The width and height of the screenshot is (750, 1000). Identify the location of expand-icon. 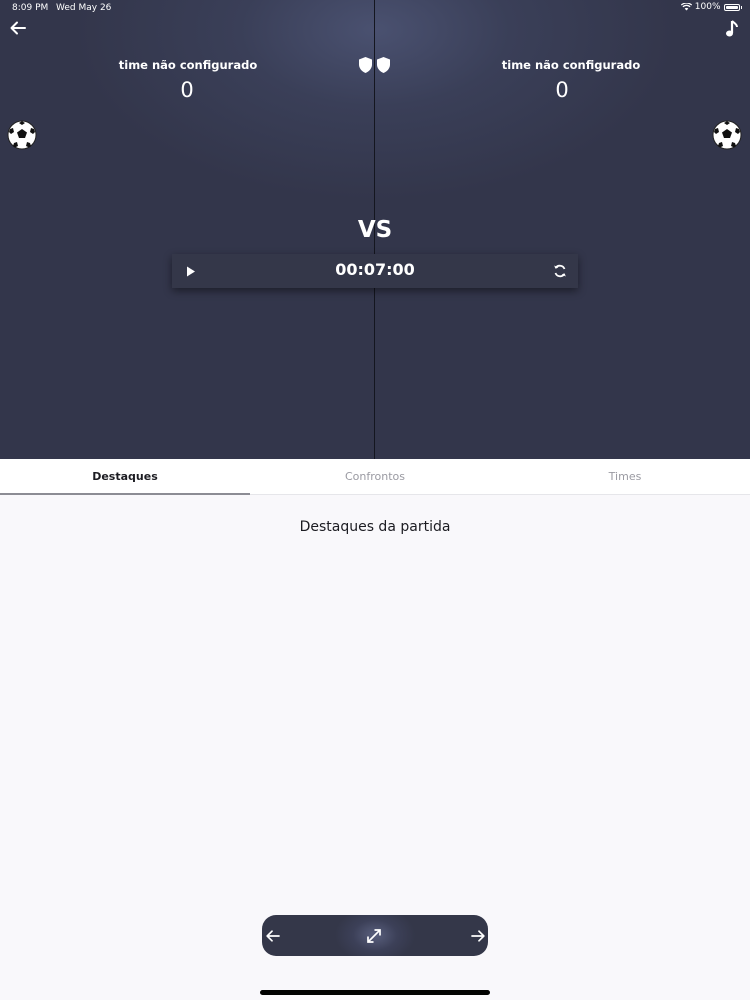
(374, 936).